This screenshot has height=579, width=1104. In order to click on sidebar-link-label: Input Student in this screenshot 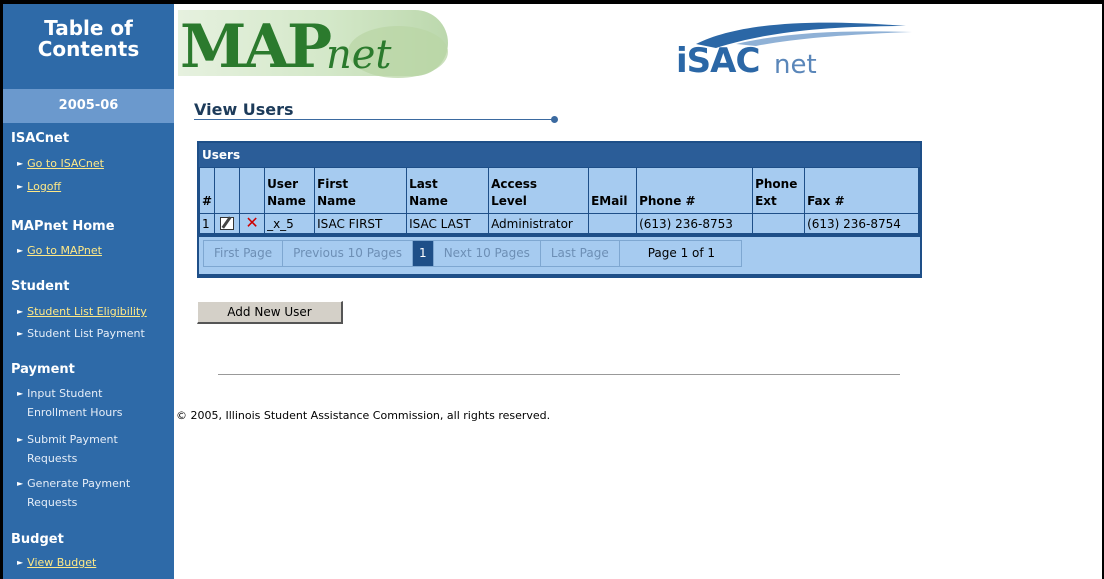, I will do `click(65, 393)`.